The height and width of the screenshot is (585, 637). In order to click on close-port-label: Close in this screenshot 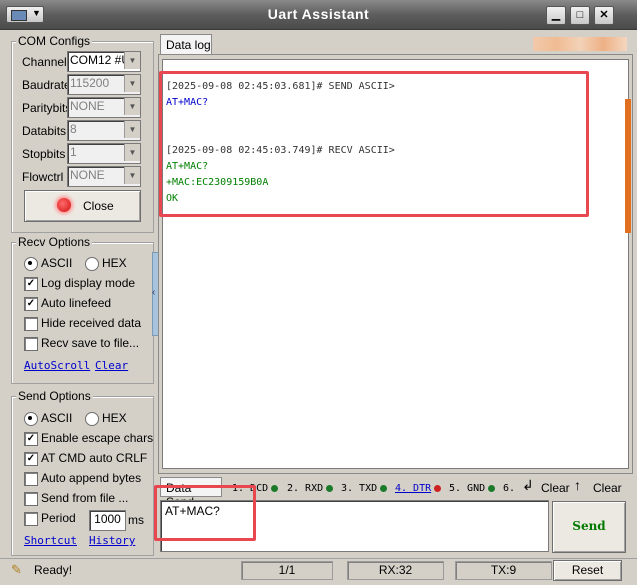, I will do `click(98, 206)`.